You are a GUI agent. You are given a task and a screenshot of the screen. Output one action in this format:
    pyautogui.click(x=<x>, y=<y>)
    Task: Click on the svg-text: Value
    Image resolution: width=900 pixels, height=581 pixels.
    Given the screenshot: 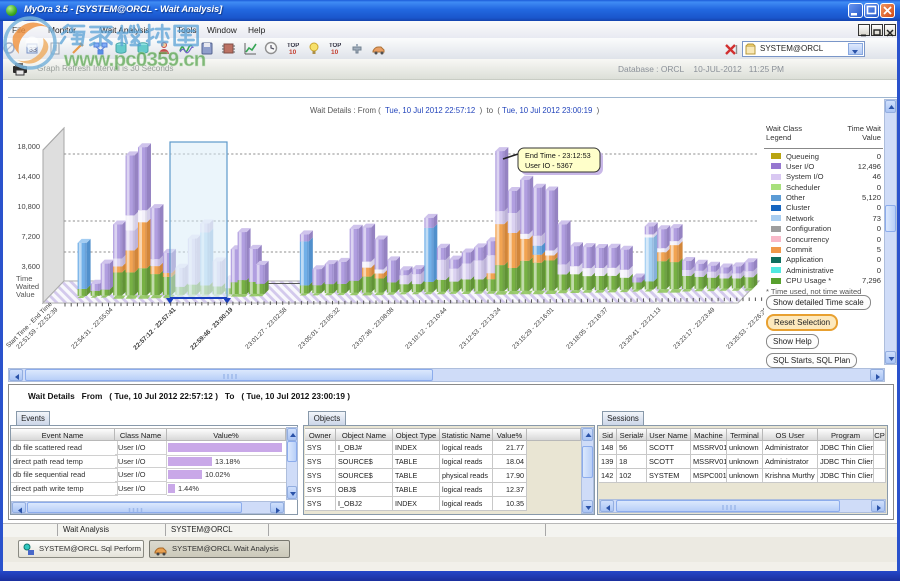 What is the action you would take?
    pyautogui.click(x=25, y=294)
    